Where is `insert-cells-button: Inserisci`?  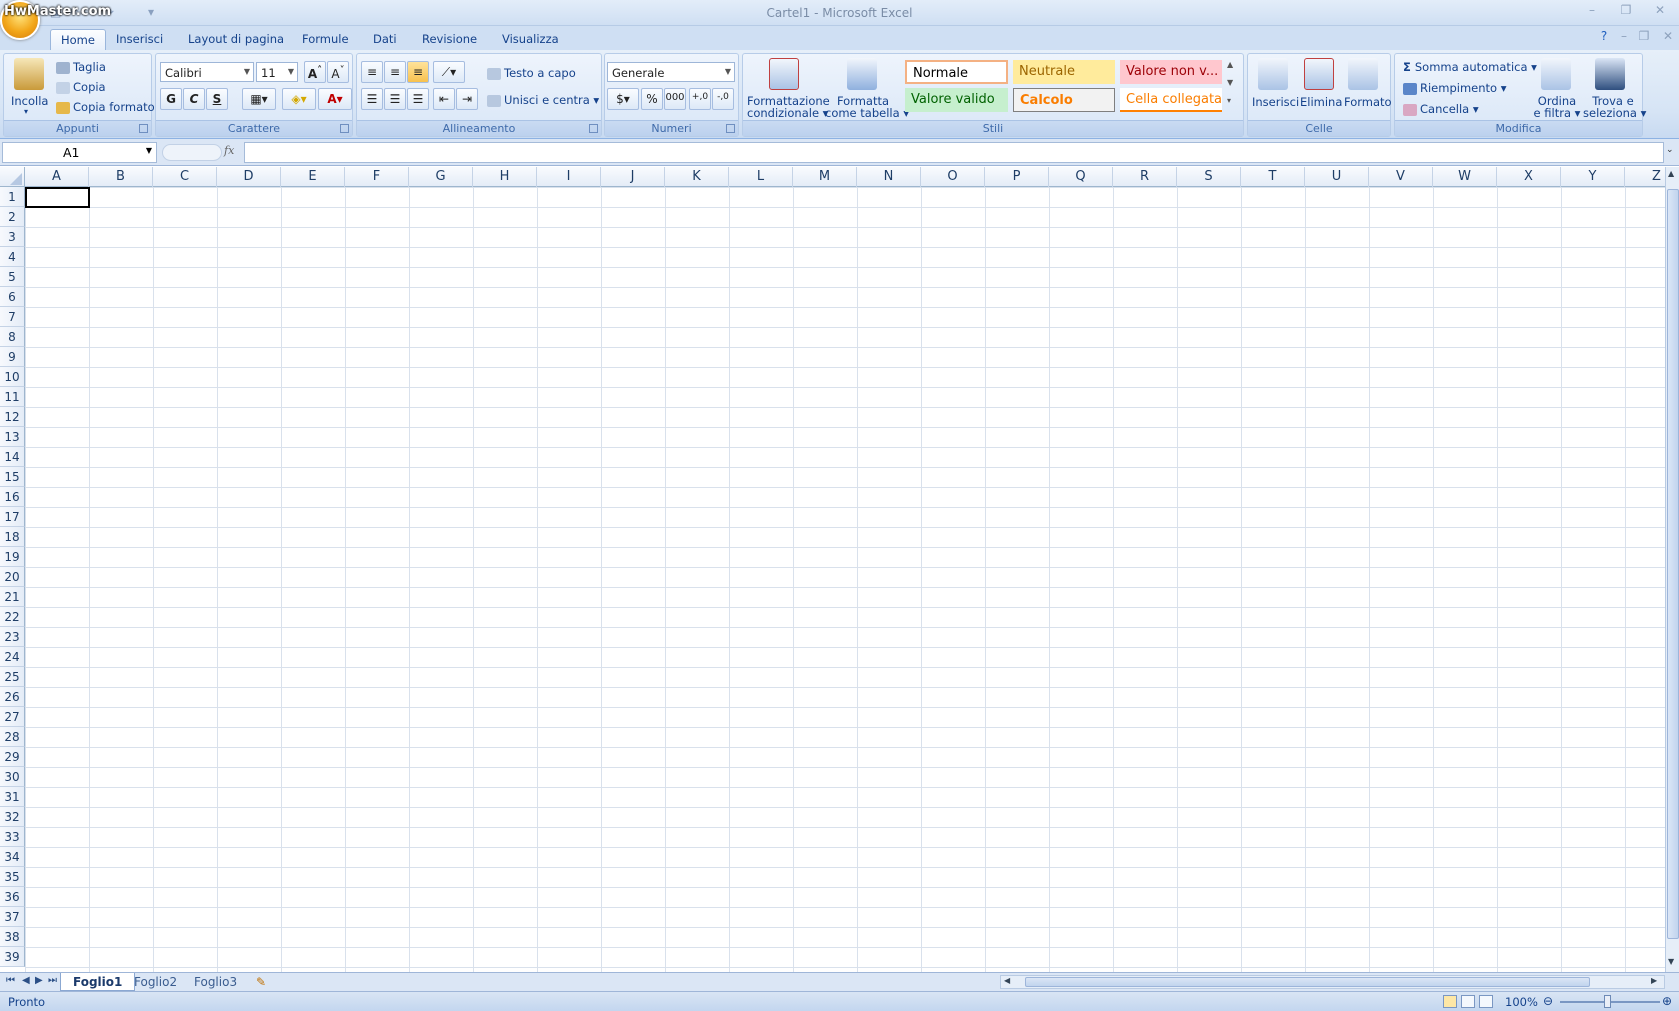
insert-cells-button: Inserisci is located at coordinates (1275, 102).